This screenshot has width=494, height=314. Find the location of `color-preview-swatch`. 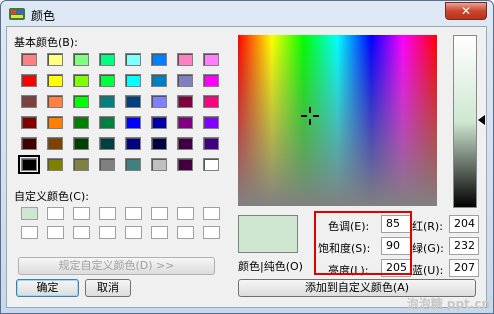

color-preview-swatch is located at coordinates (268, 234).